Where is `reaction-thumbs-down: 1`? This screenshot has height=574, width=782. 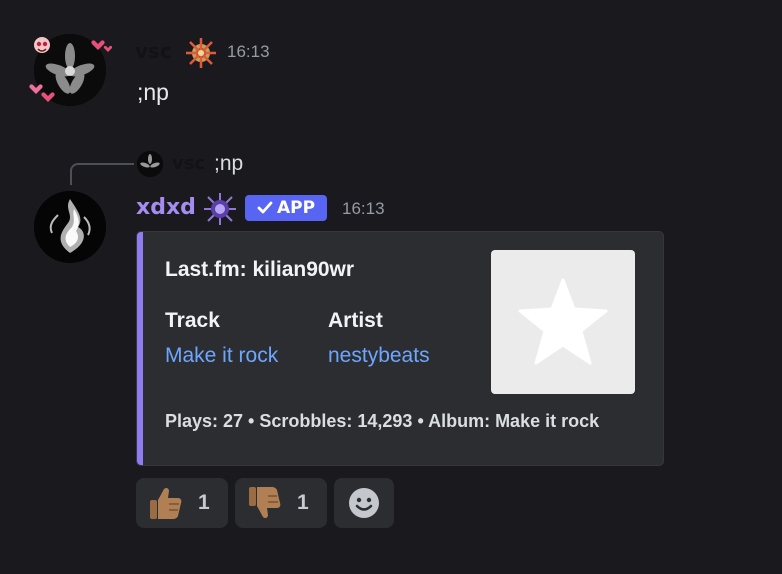
reaction-thumbs-down: 1 is located at coordinates (281, 503).